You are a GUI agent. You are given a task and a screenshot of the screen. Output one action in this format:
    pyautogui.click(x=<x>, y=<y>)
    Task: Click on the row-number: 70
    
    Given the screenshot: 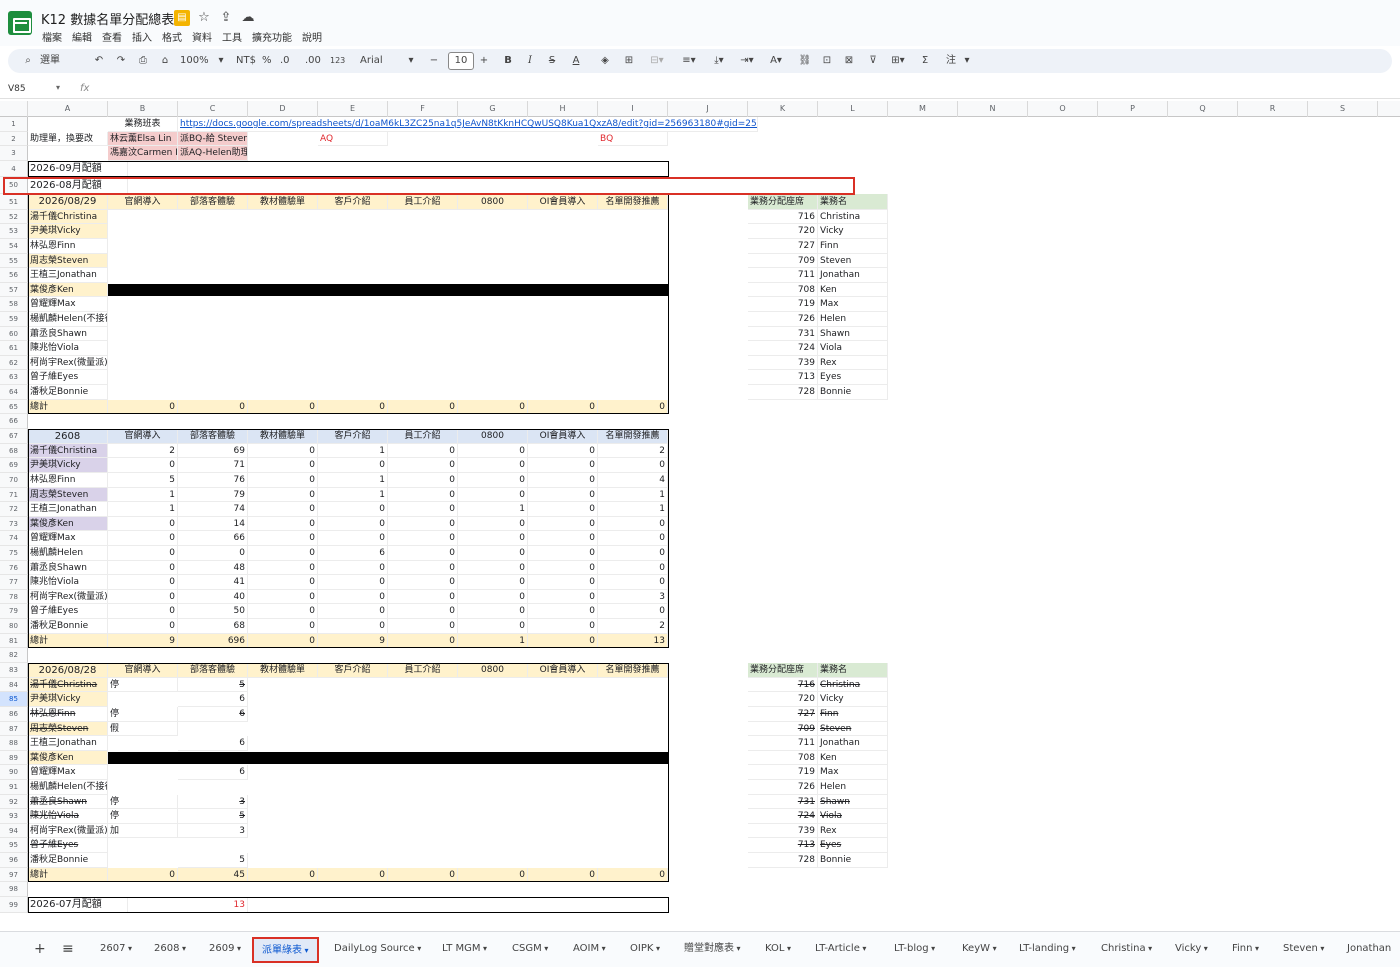 What is the action you would take?
    pyautogui.click(x=14, y=480)
    